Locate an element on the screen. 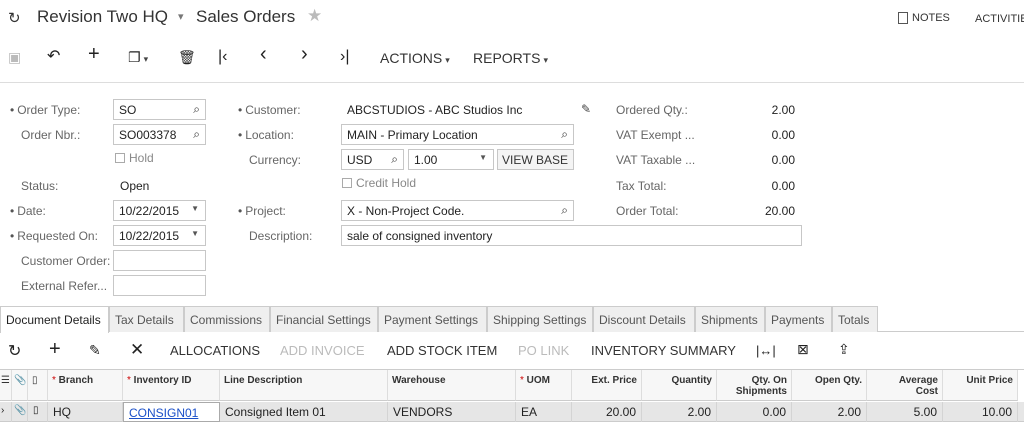 The image size is (1024, 424). note-header-icon: ▯ is located at coordinates (38, 385).